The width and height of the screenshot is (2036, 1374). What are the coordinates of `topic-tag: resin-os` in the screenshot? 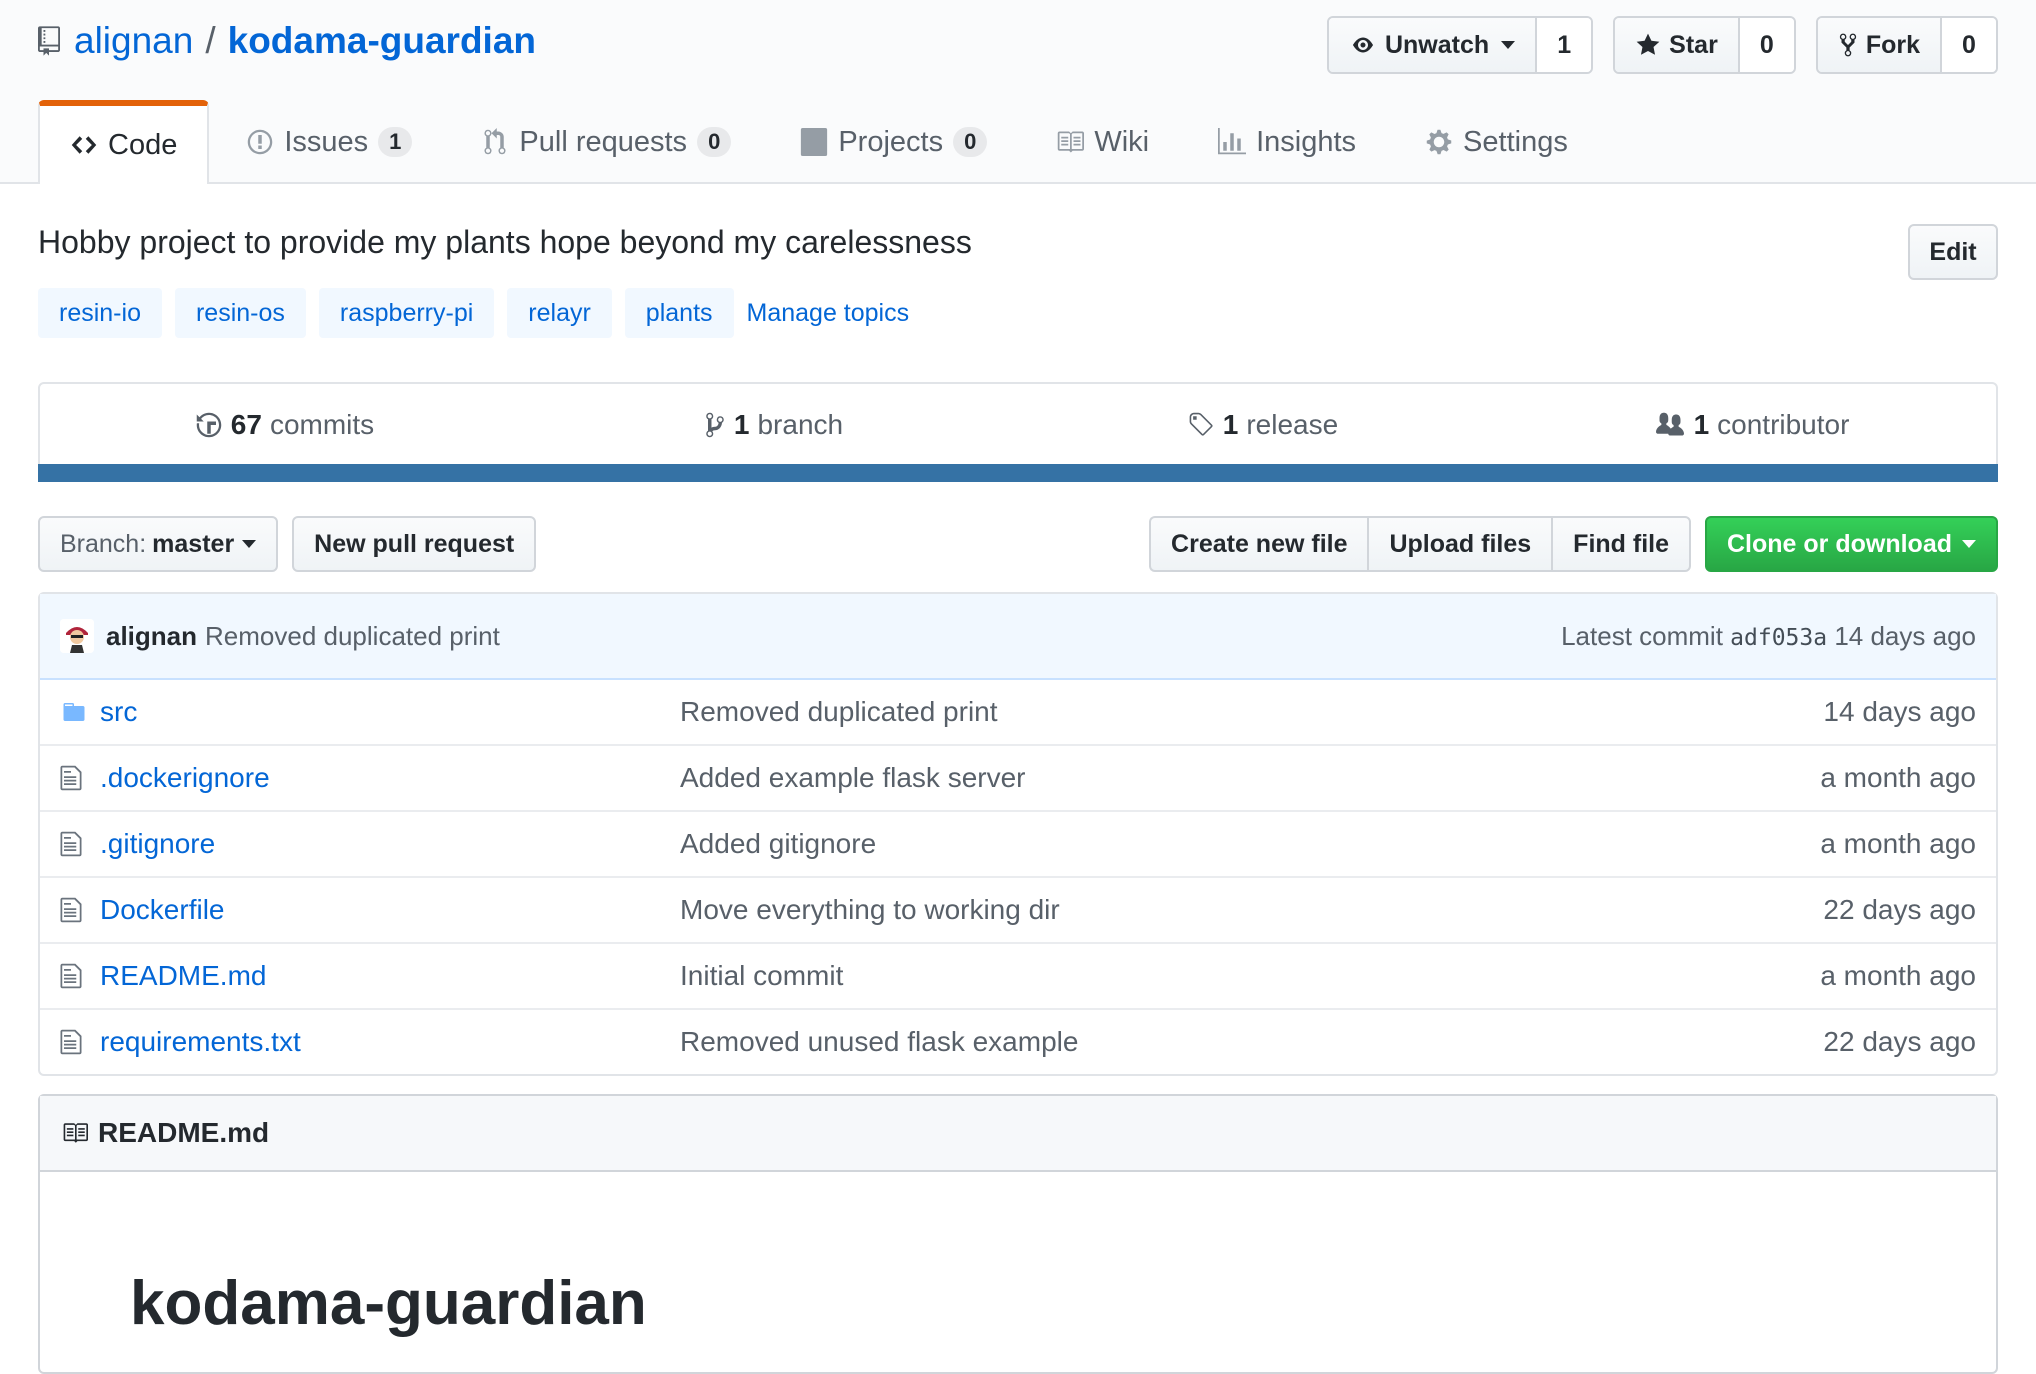 It's located at (240, 313).